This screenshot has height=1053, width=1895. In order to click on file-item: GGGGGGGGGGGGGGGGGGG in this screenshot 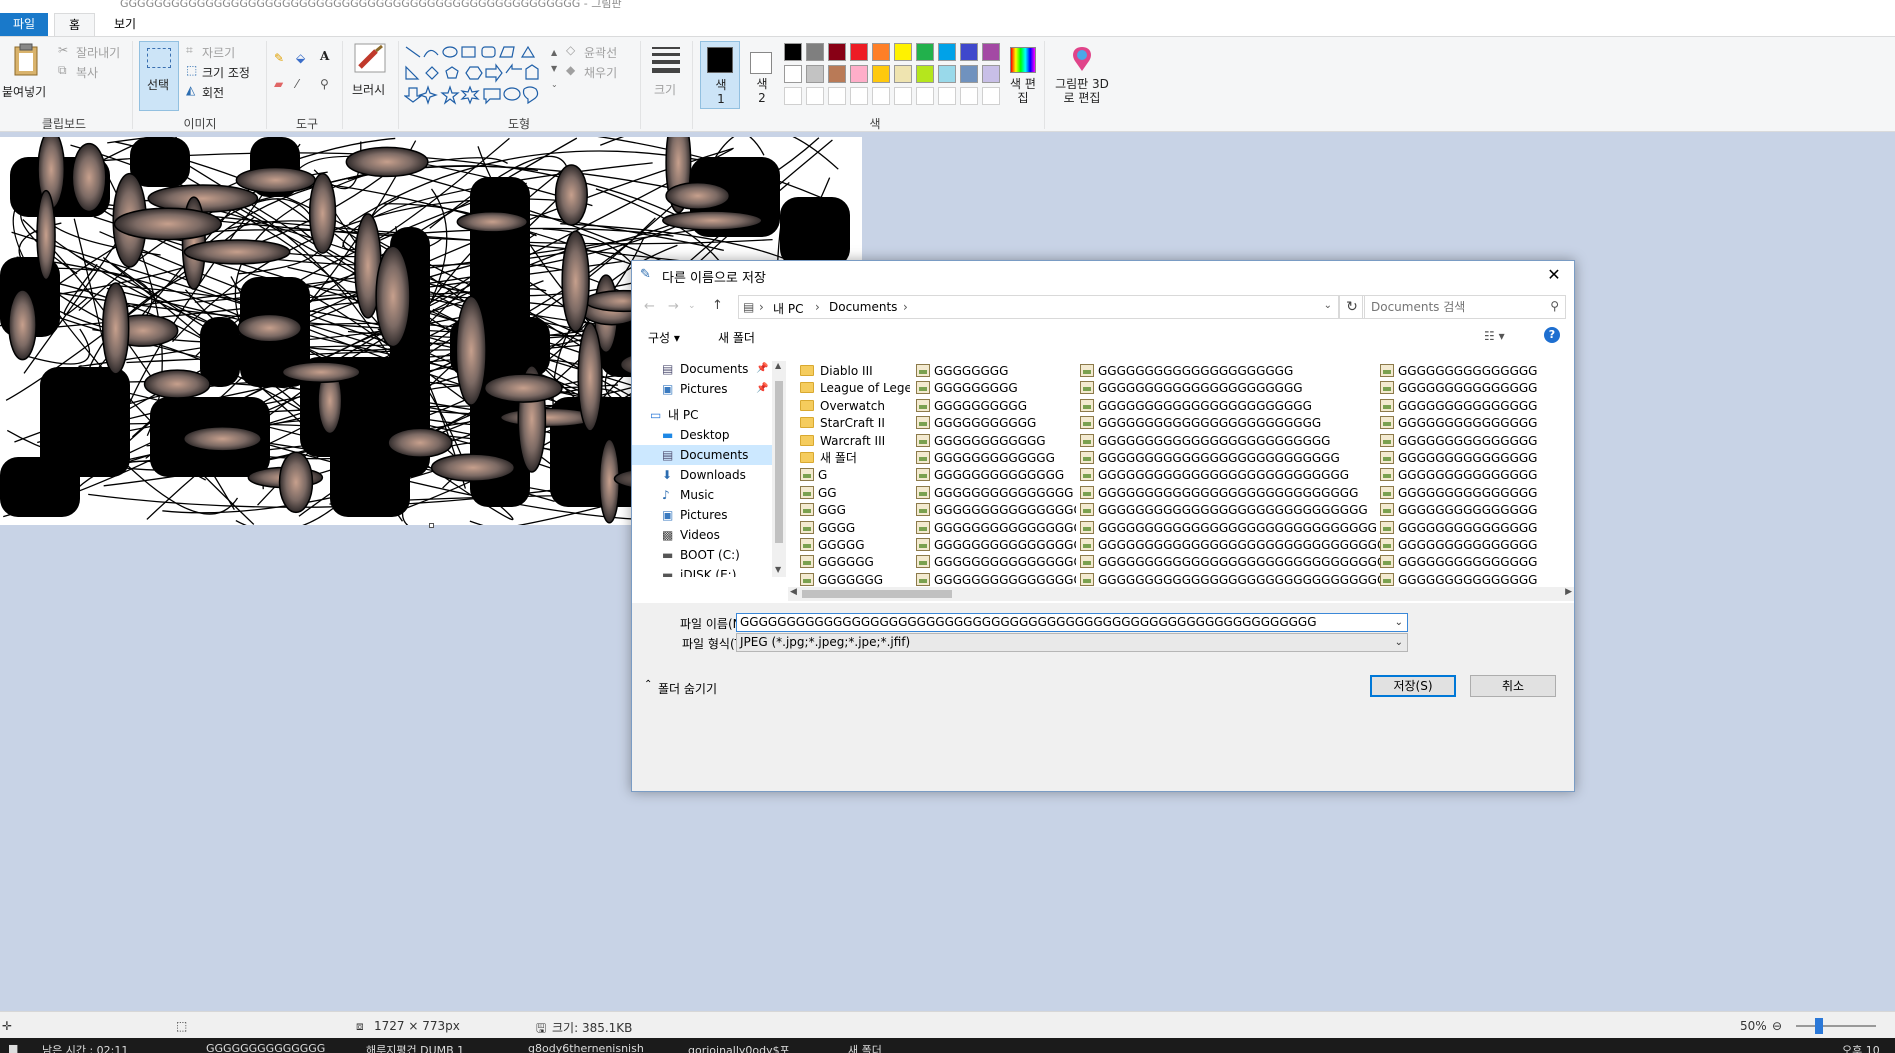, I will do `click(996, 562)`.